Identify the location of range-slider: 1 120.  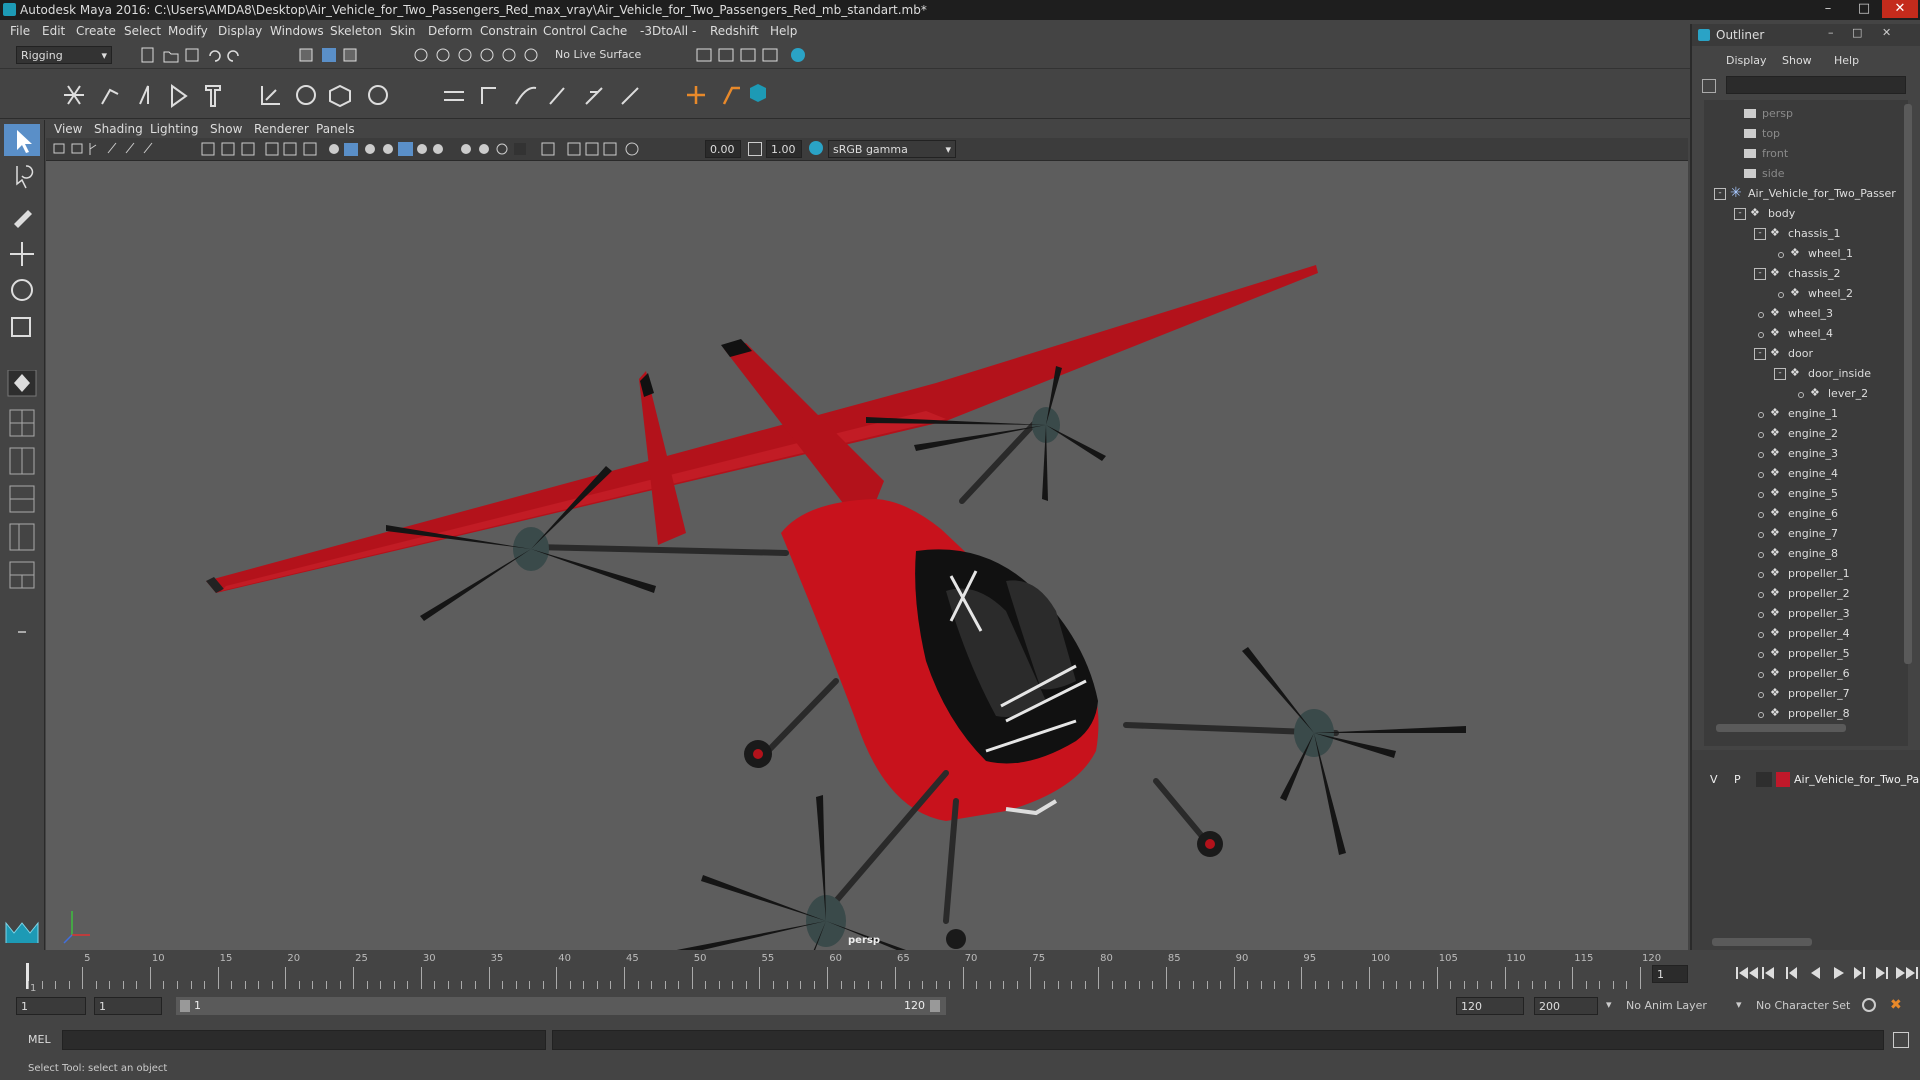
(561, 1006).